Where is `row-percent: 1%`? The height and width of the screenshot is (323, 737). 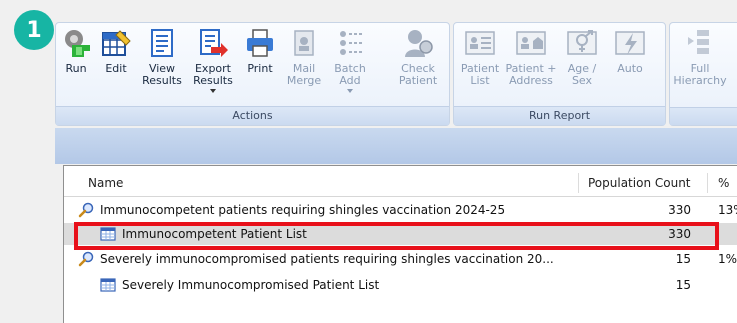 row-percent: 1% is located at coordinates (727, 259).